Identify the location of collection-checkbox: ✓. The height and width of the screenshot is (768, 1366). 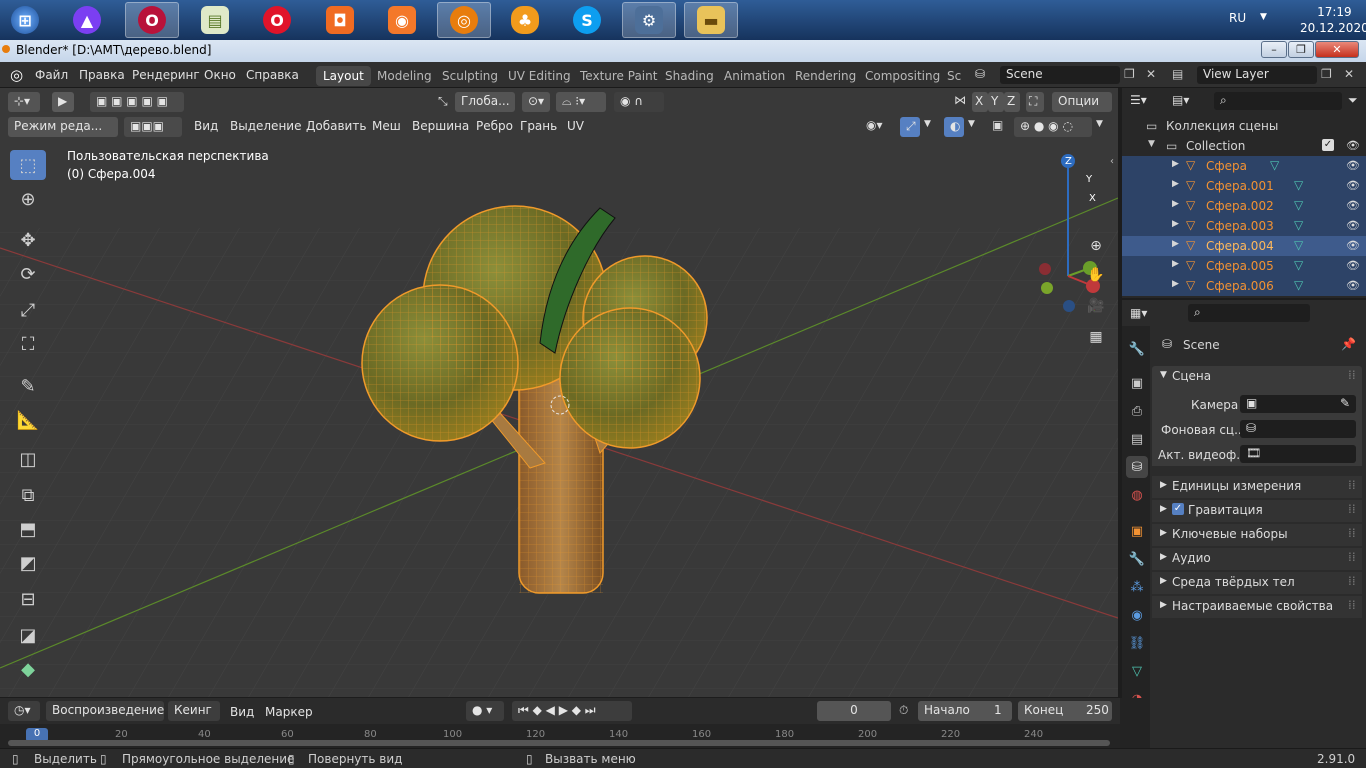
(1328, 145).